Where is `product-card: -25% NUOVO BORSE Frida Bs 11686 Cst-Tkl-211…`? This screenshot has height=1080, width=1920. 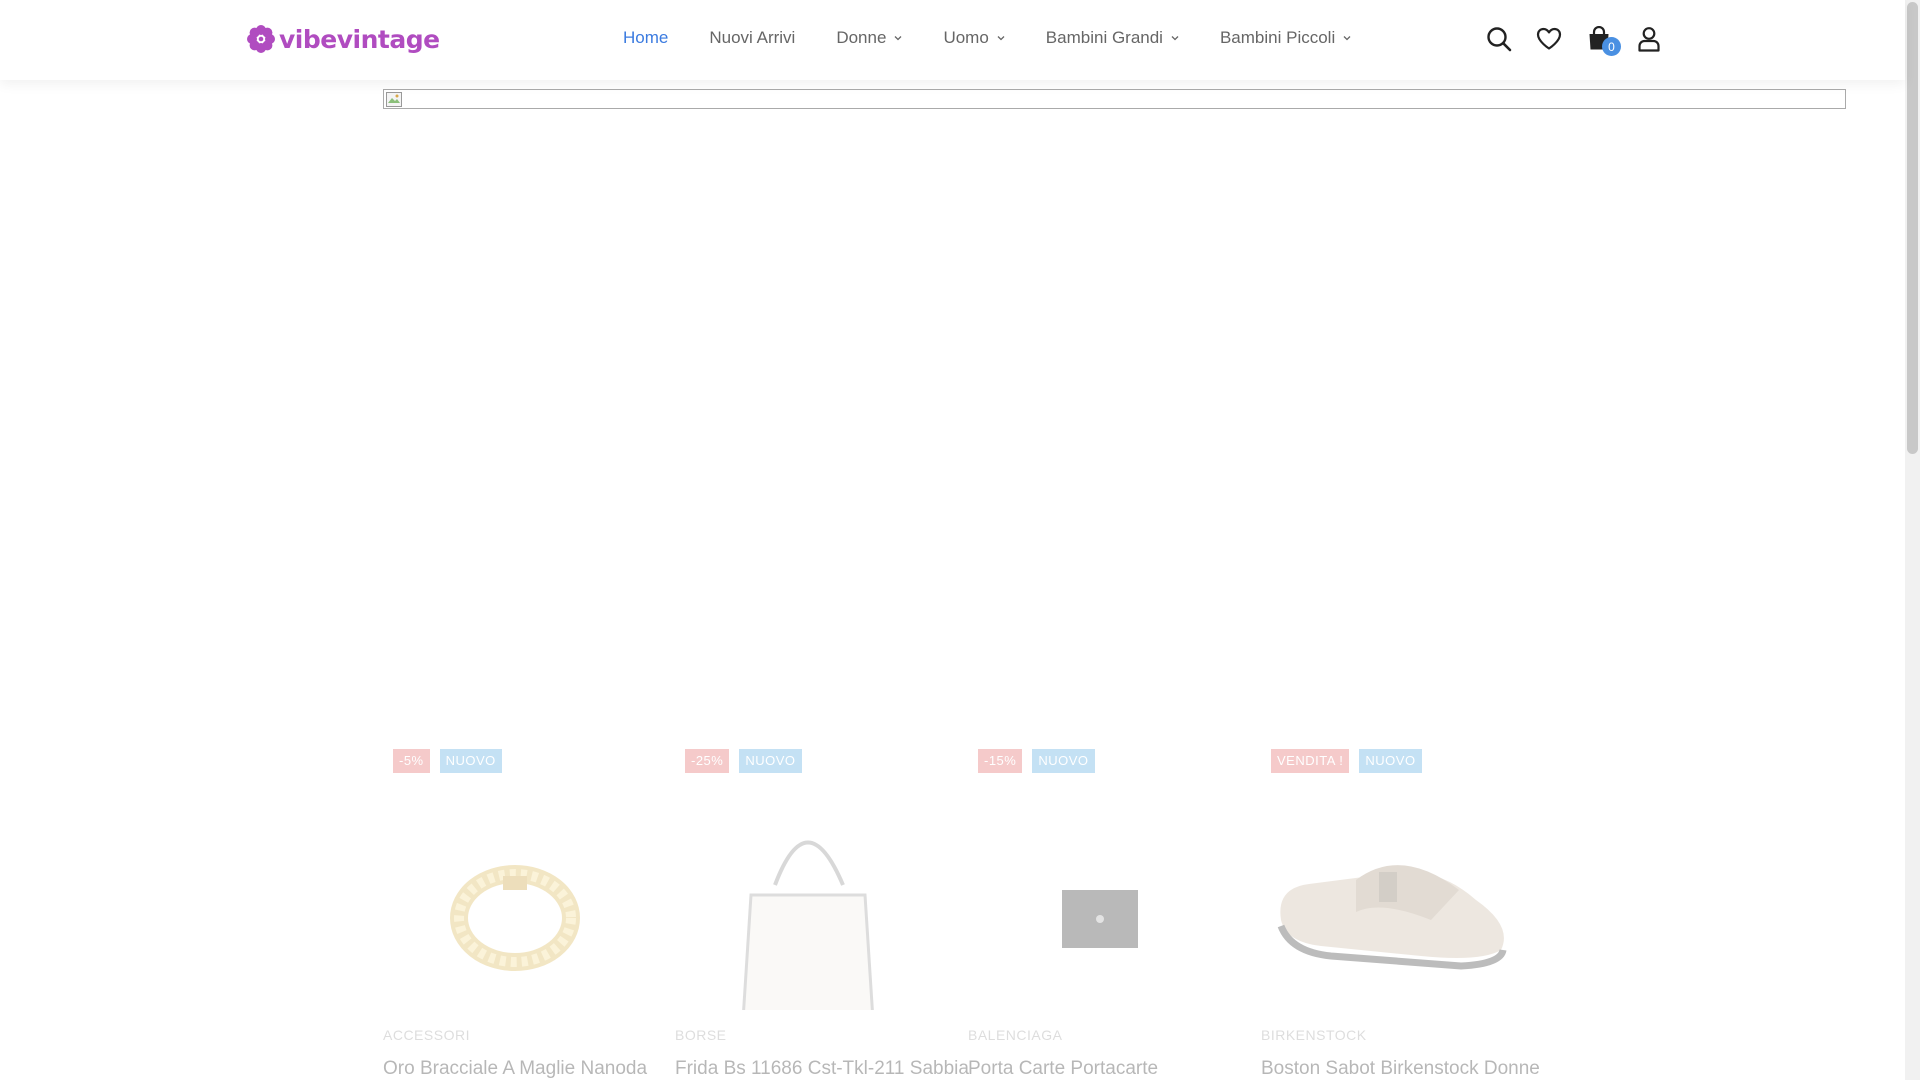 product-card: -25% NUOVO BORSE Frida Bs 11686 Cst-Tkl-211… is located at coordinates (822, 910).